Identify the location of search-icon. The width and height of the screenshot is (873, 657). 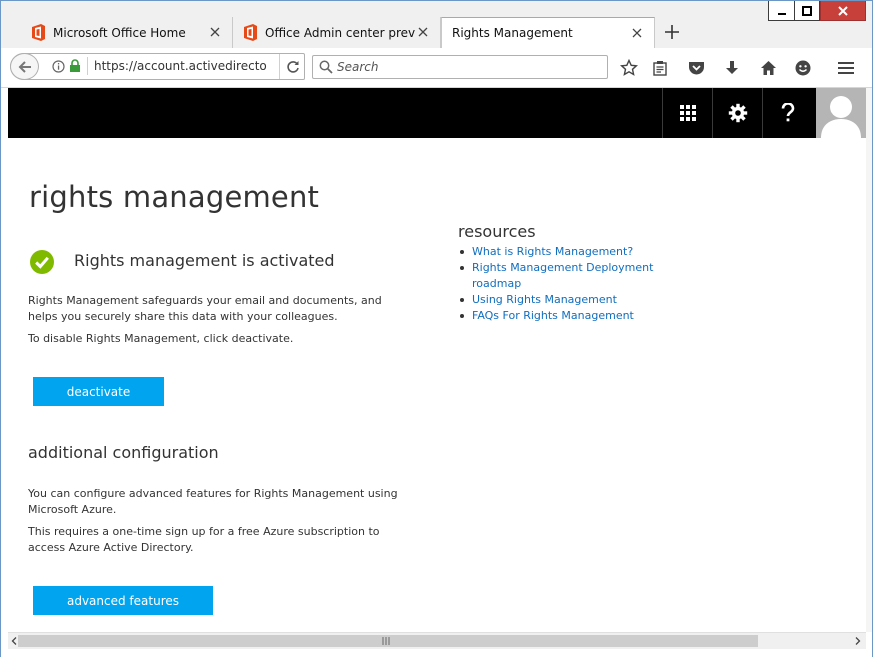
(326, 67).